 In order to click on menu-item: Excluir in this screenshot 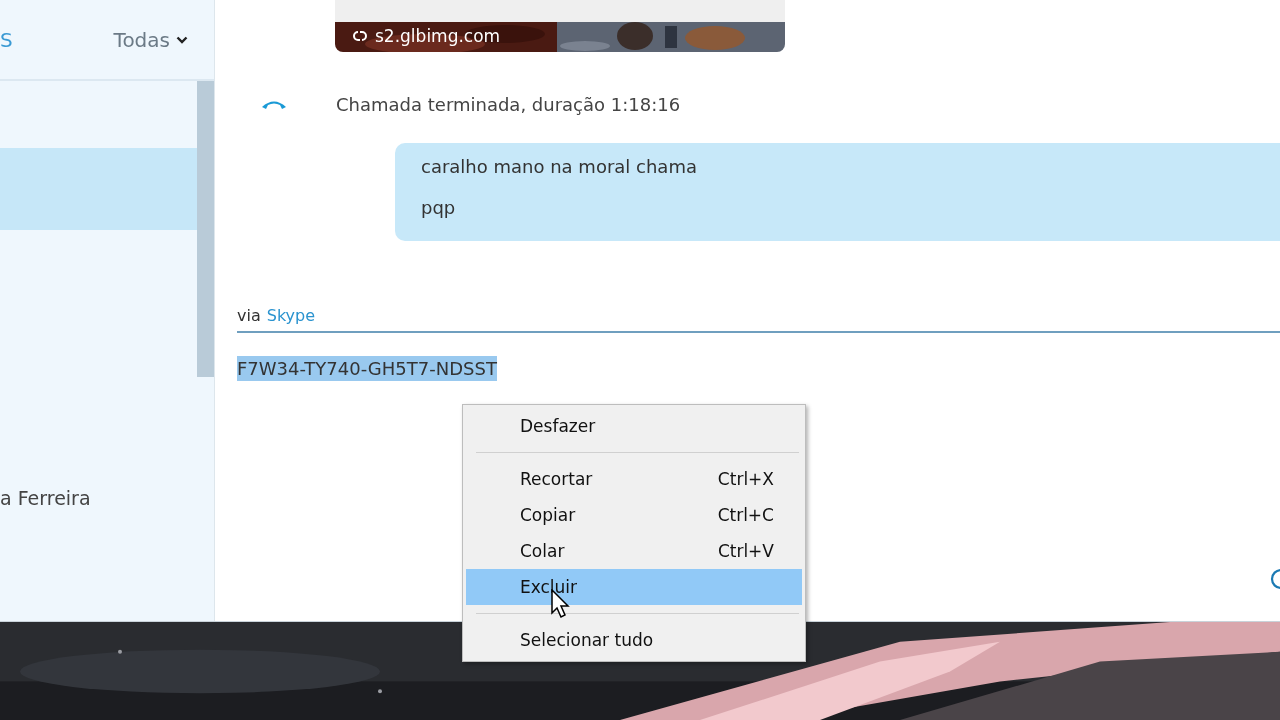, I will do `click(634, 587)`.